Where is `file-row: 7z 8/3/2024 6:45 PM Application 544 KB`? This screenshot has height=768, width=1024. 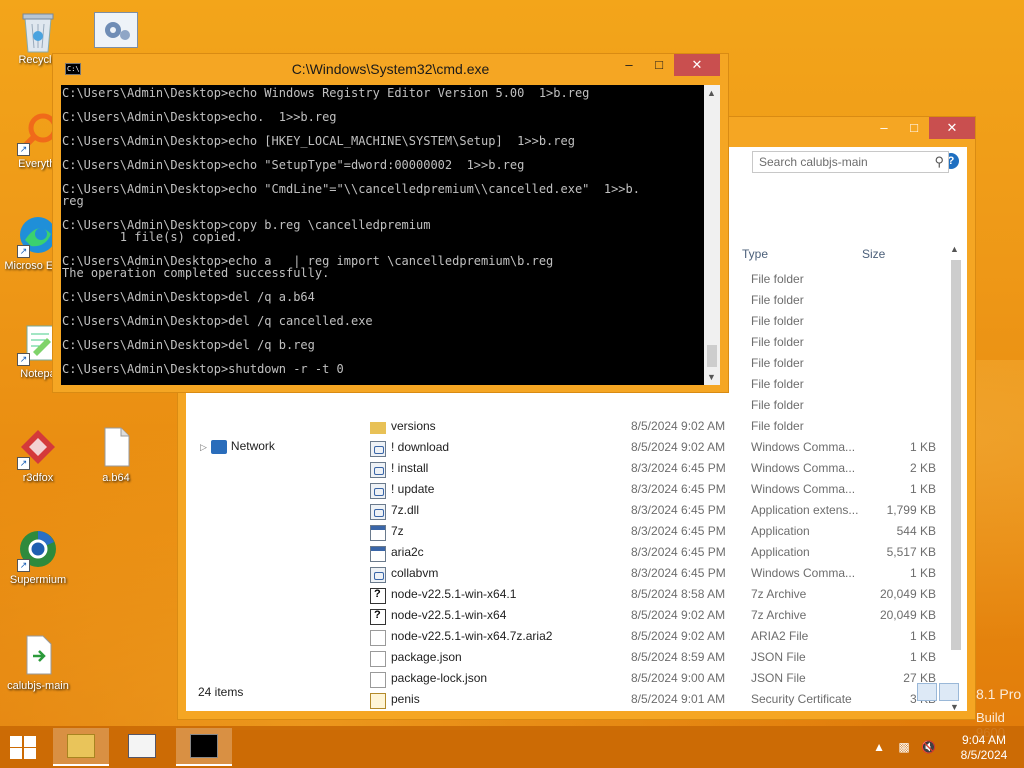 file-row: 7z 8/3/2024 6:45 PM Application 544 KB is located at coordinates (576, 534).